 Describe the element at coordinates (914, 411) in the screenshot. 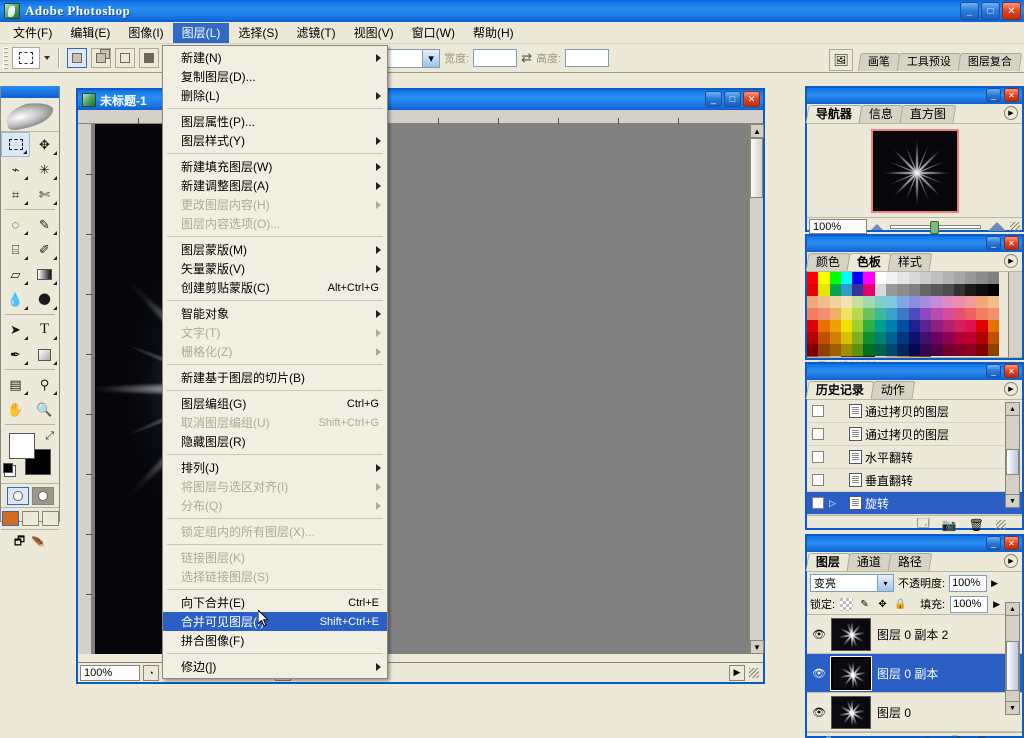

I see `history-row: 通过拷贝的图层` at that location.